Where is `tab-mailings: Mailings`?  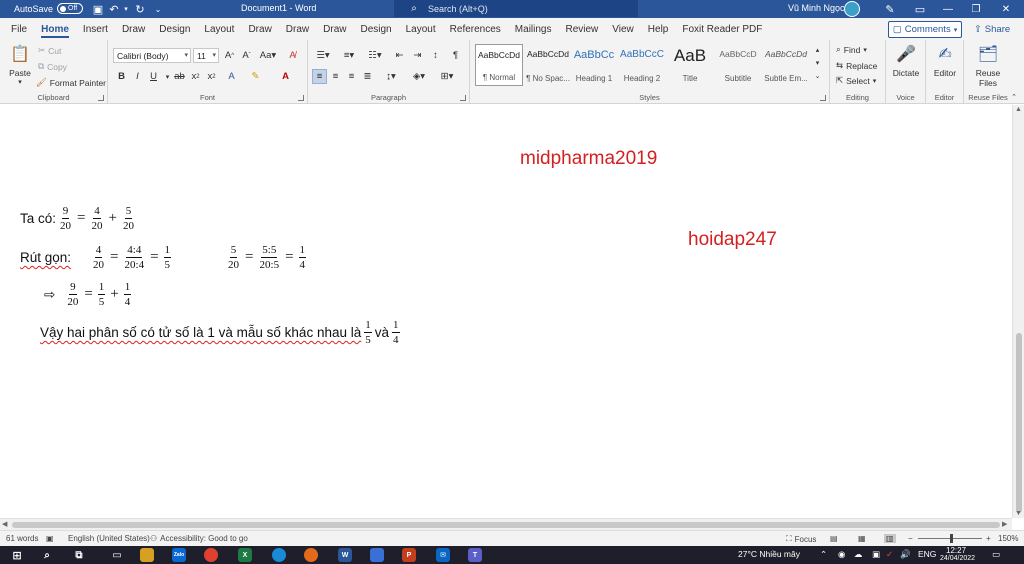 tab-mailings: Mailings is located at coordinates (533, 29).